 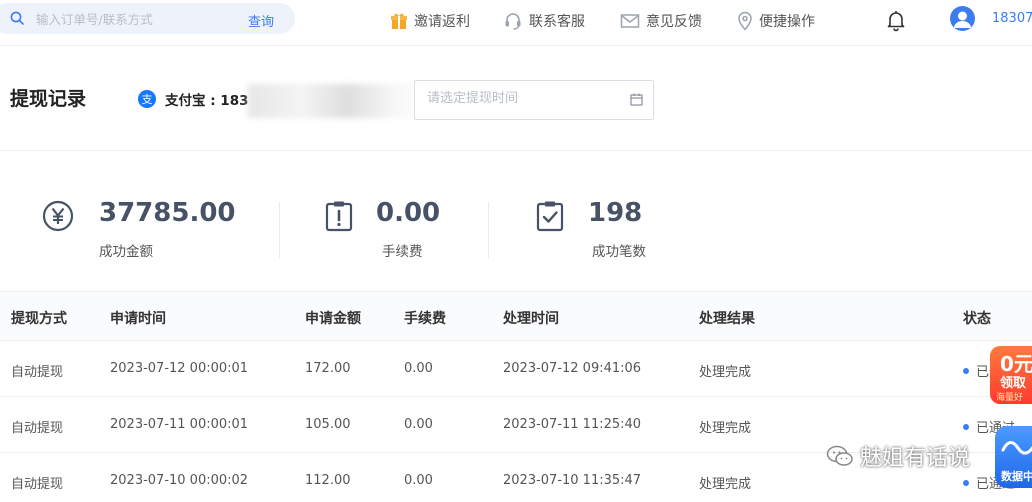 I want to click on user-icon, so click(x=962, y=19).